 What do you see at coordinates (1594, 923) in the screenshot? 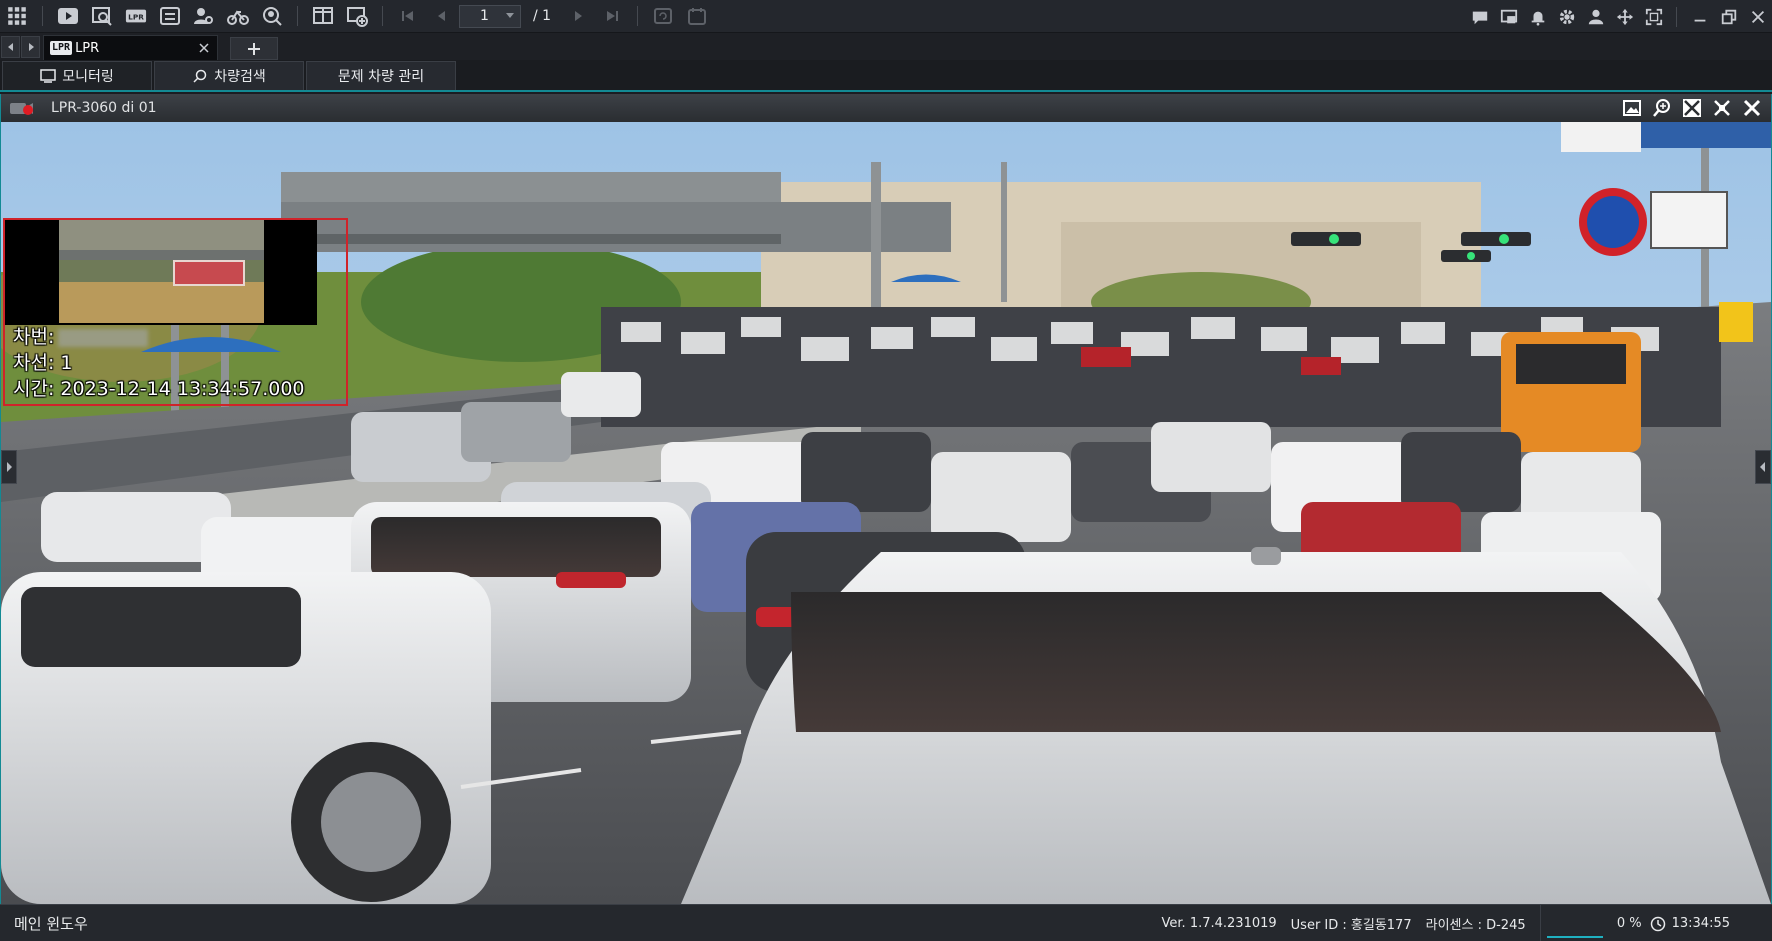
I see `cpu-usage: 0 %` at bounding box center [1594, 923].